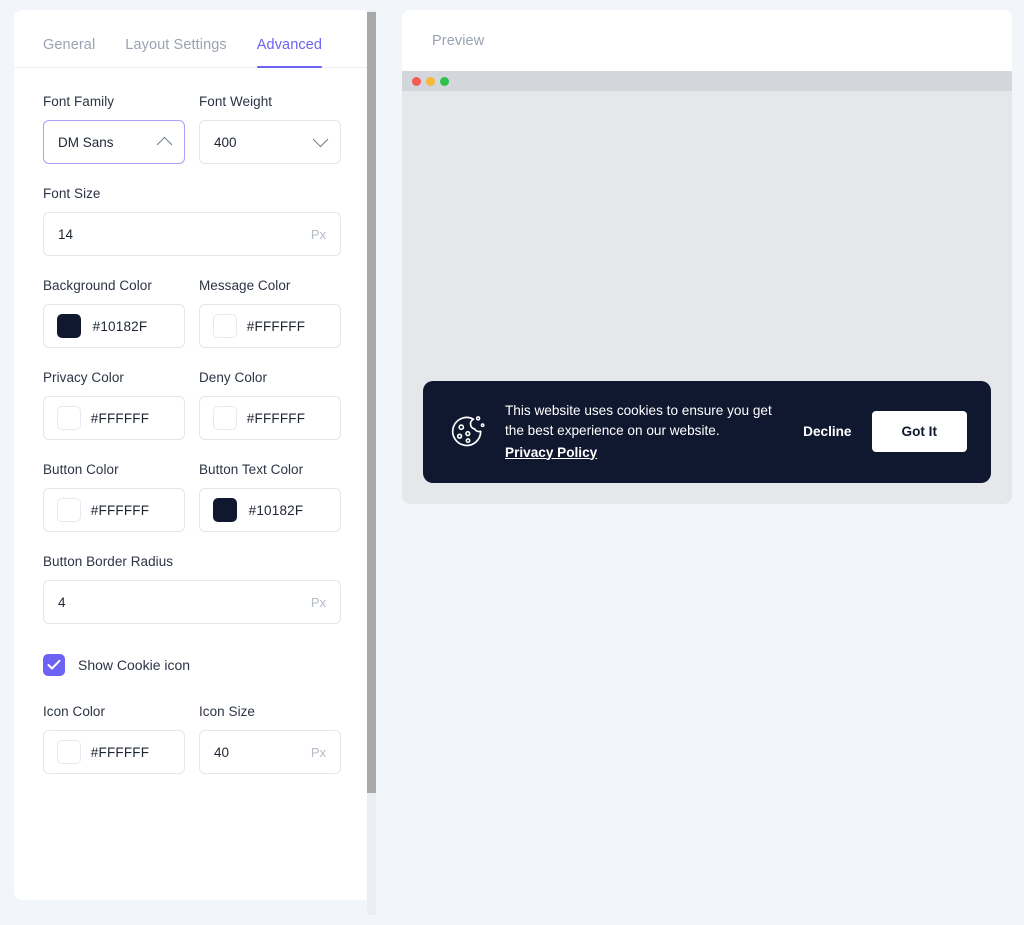  I want to click on check-icon, so click(54, 664).